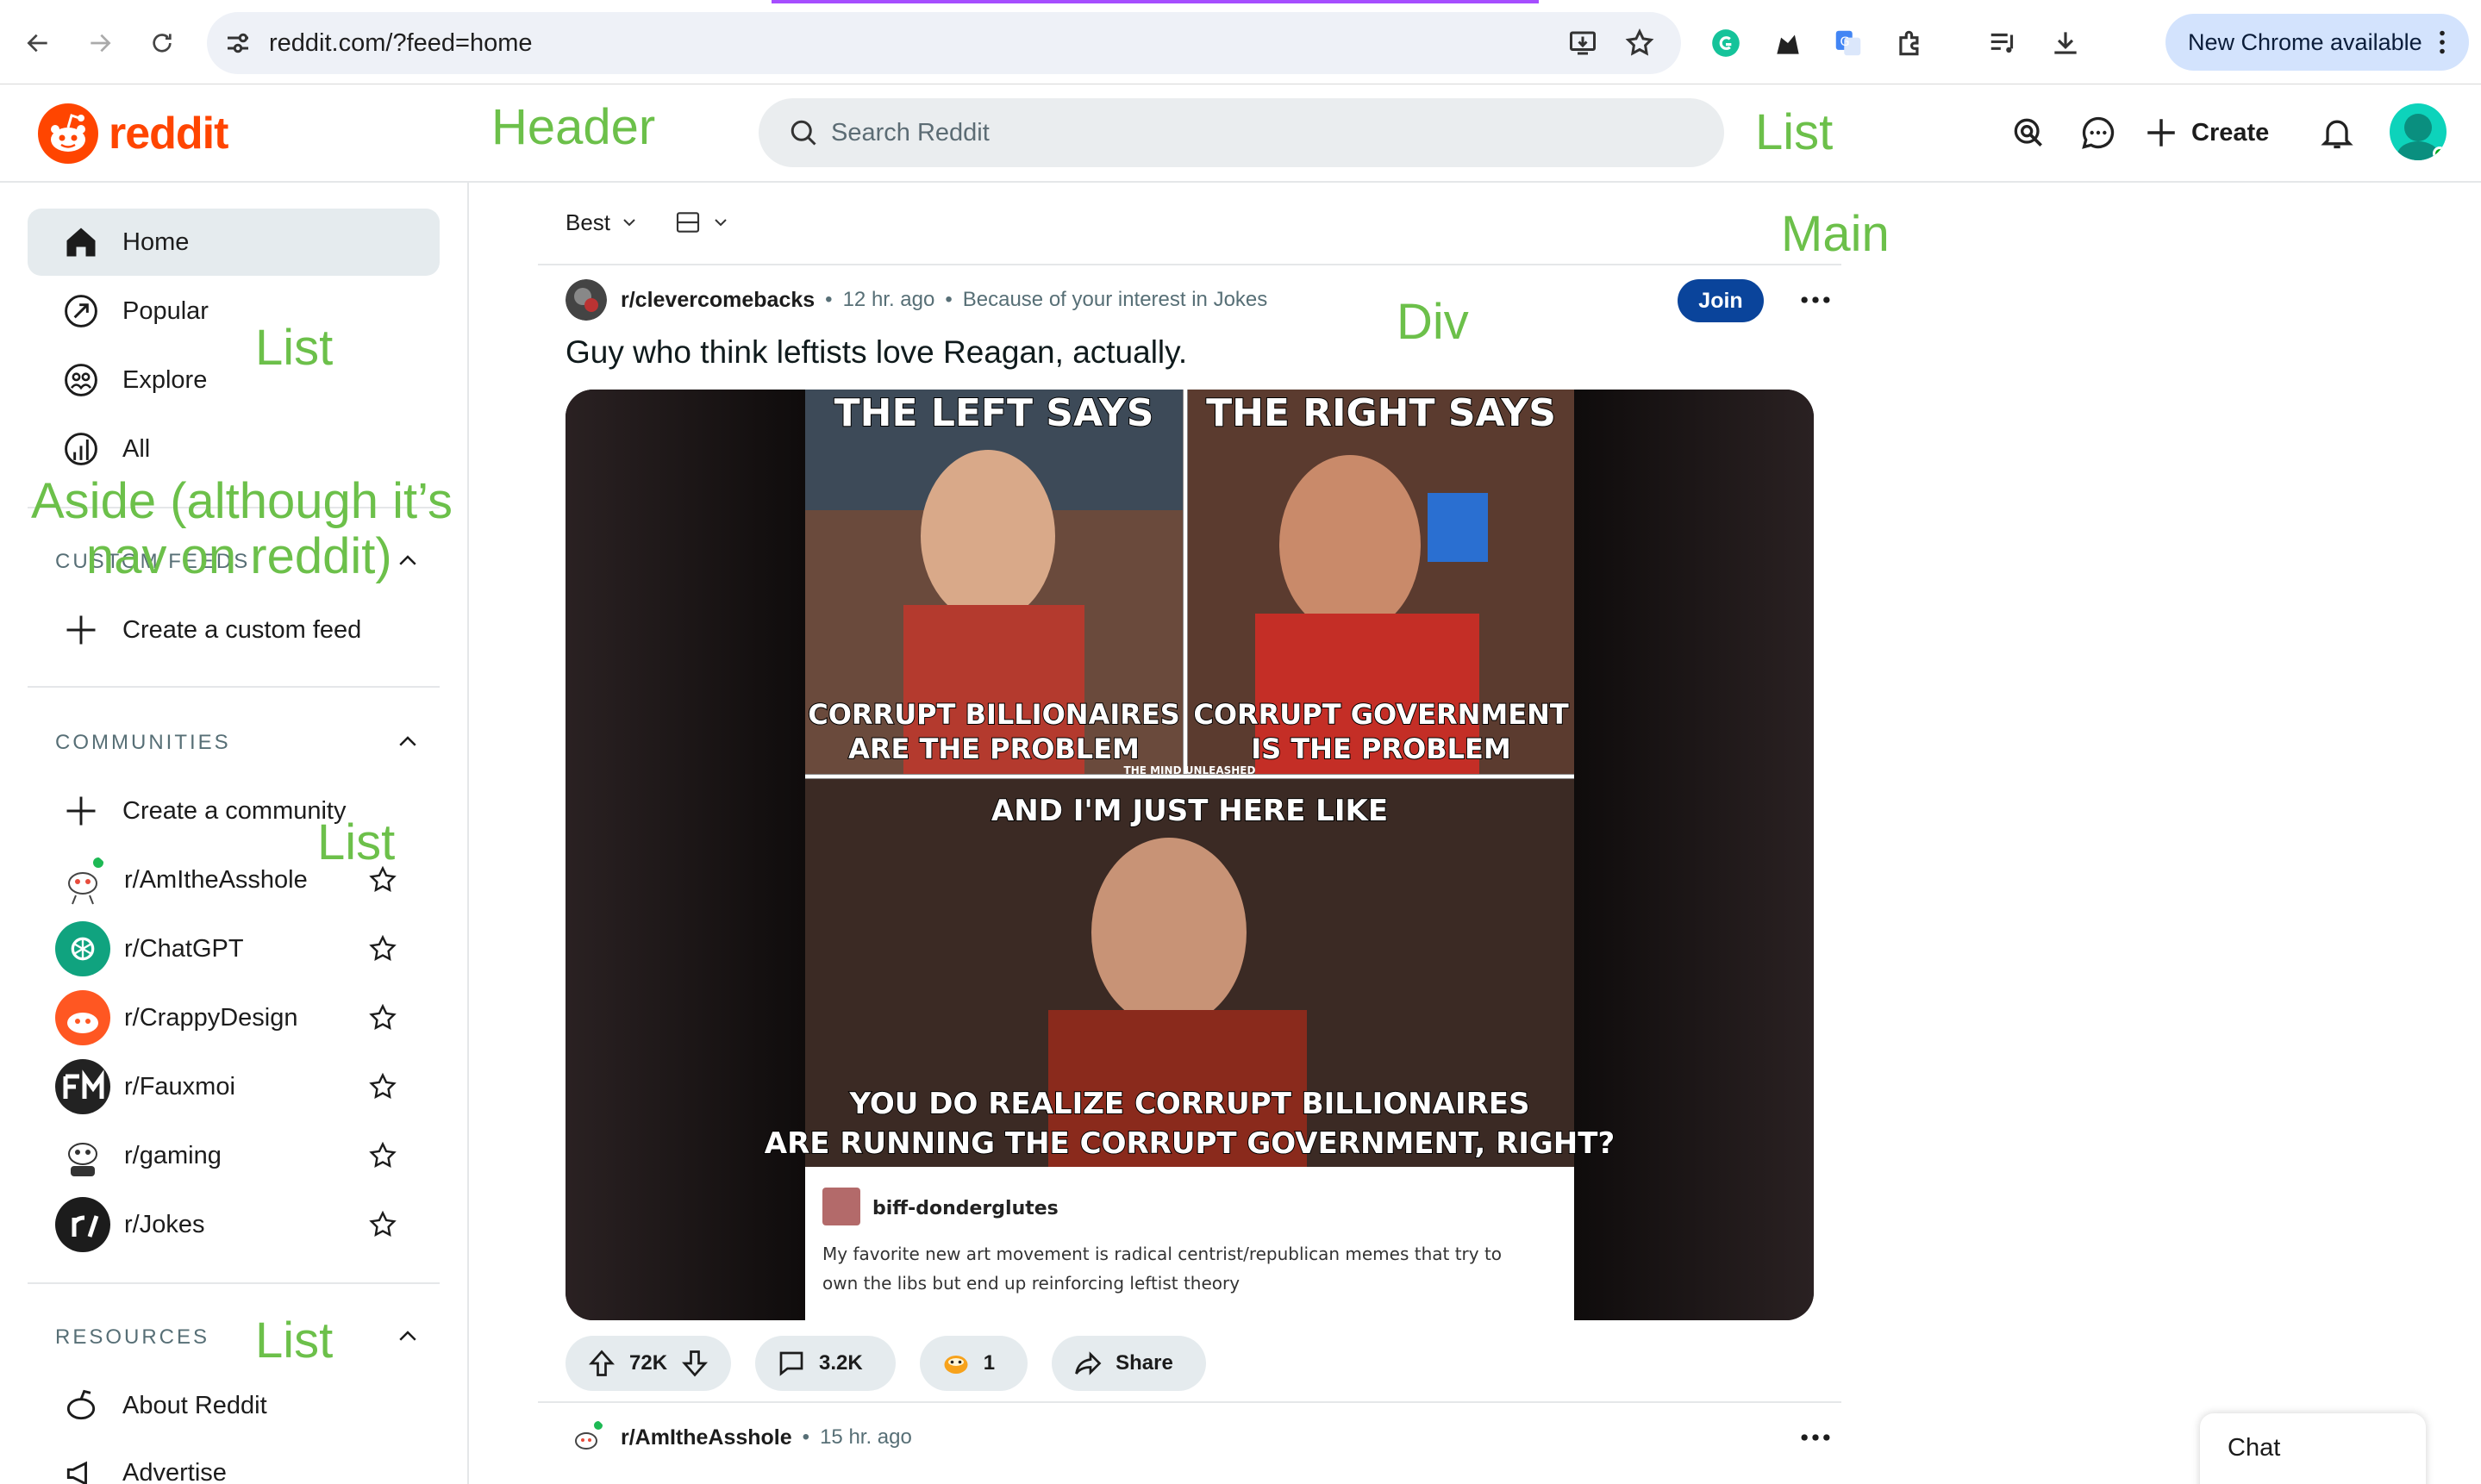 The height and width of the screenshot is (1484, 2481). What do you see at coordinates (242, 630) in the screenshot?
I see `create-custom-feed-label: Create a custom feed` at bounding box center [242, 630].